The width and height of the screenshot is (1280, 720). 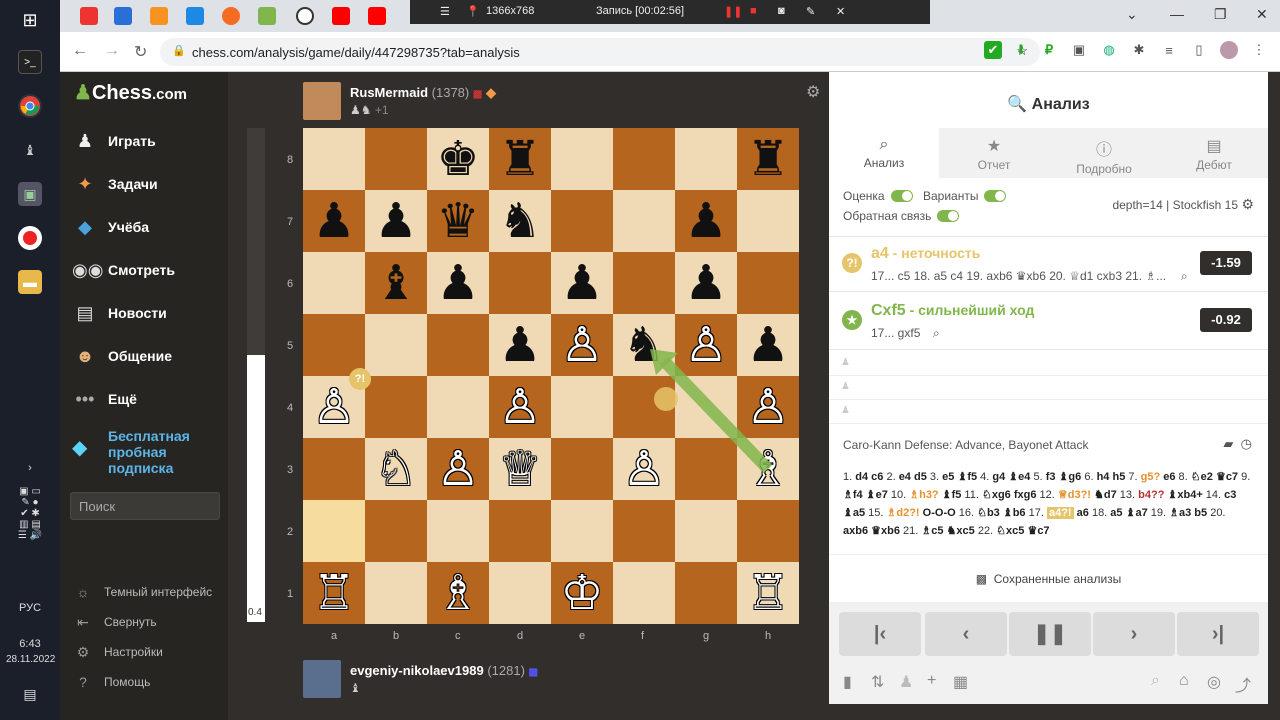 I want to click on eval-switch, so click(x=901, y=196).